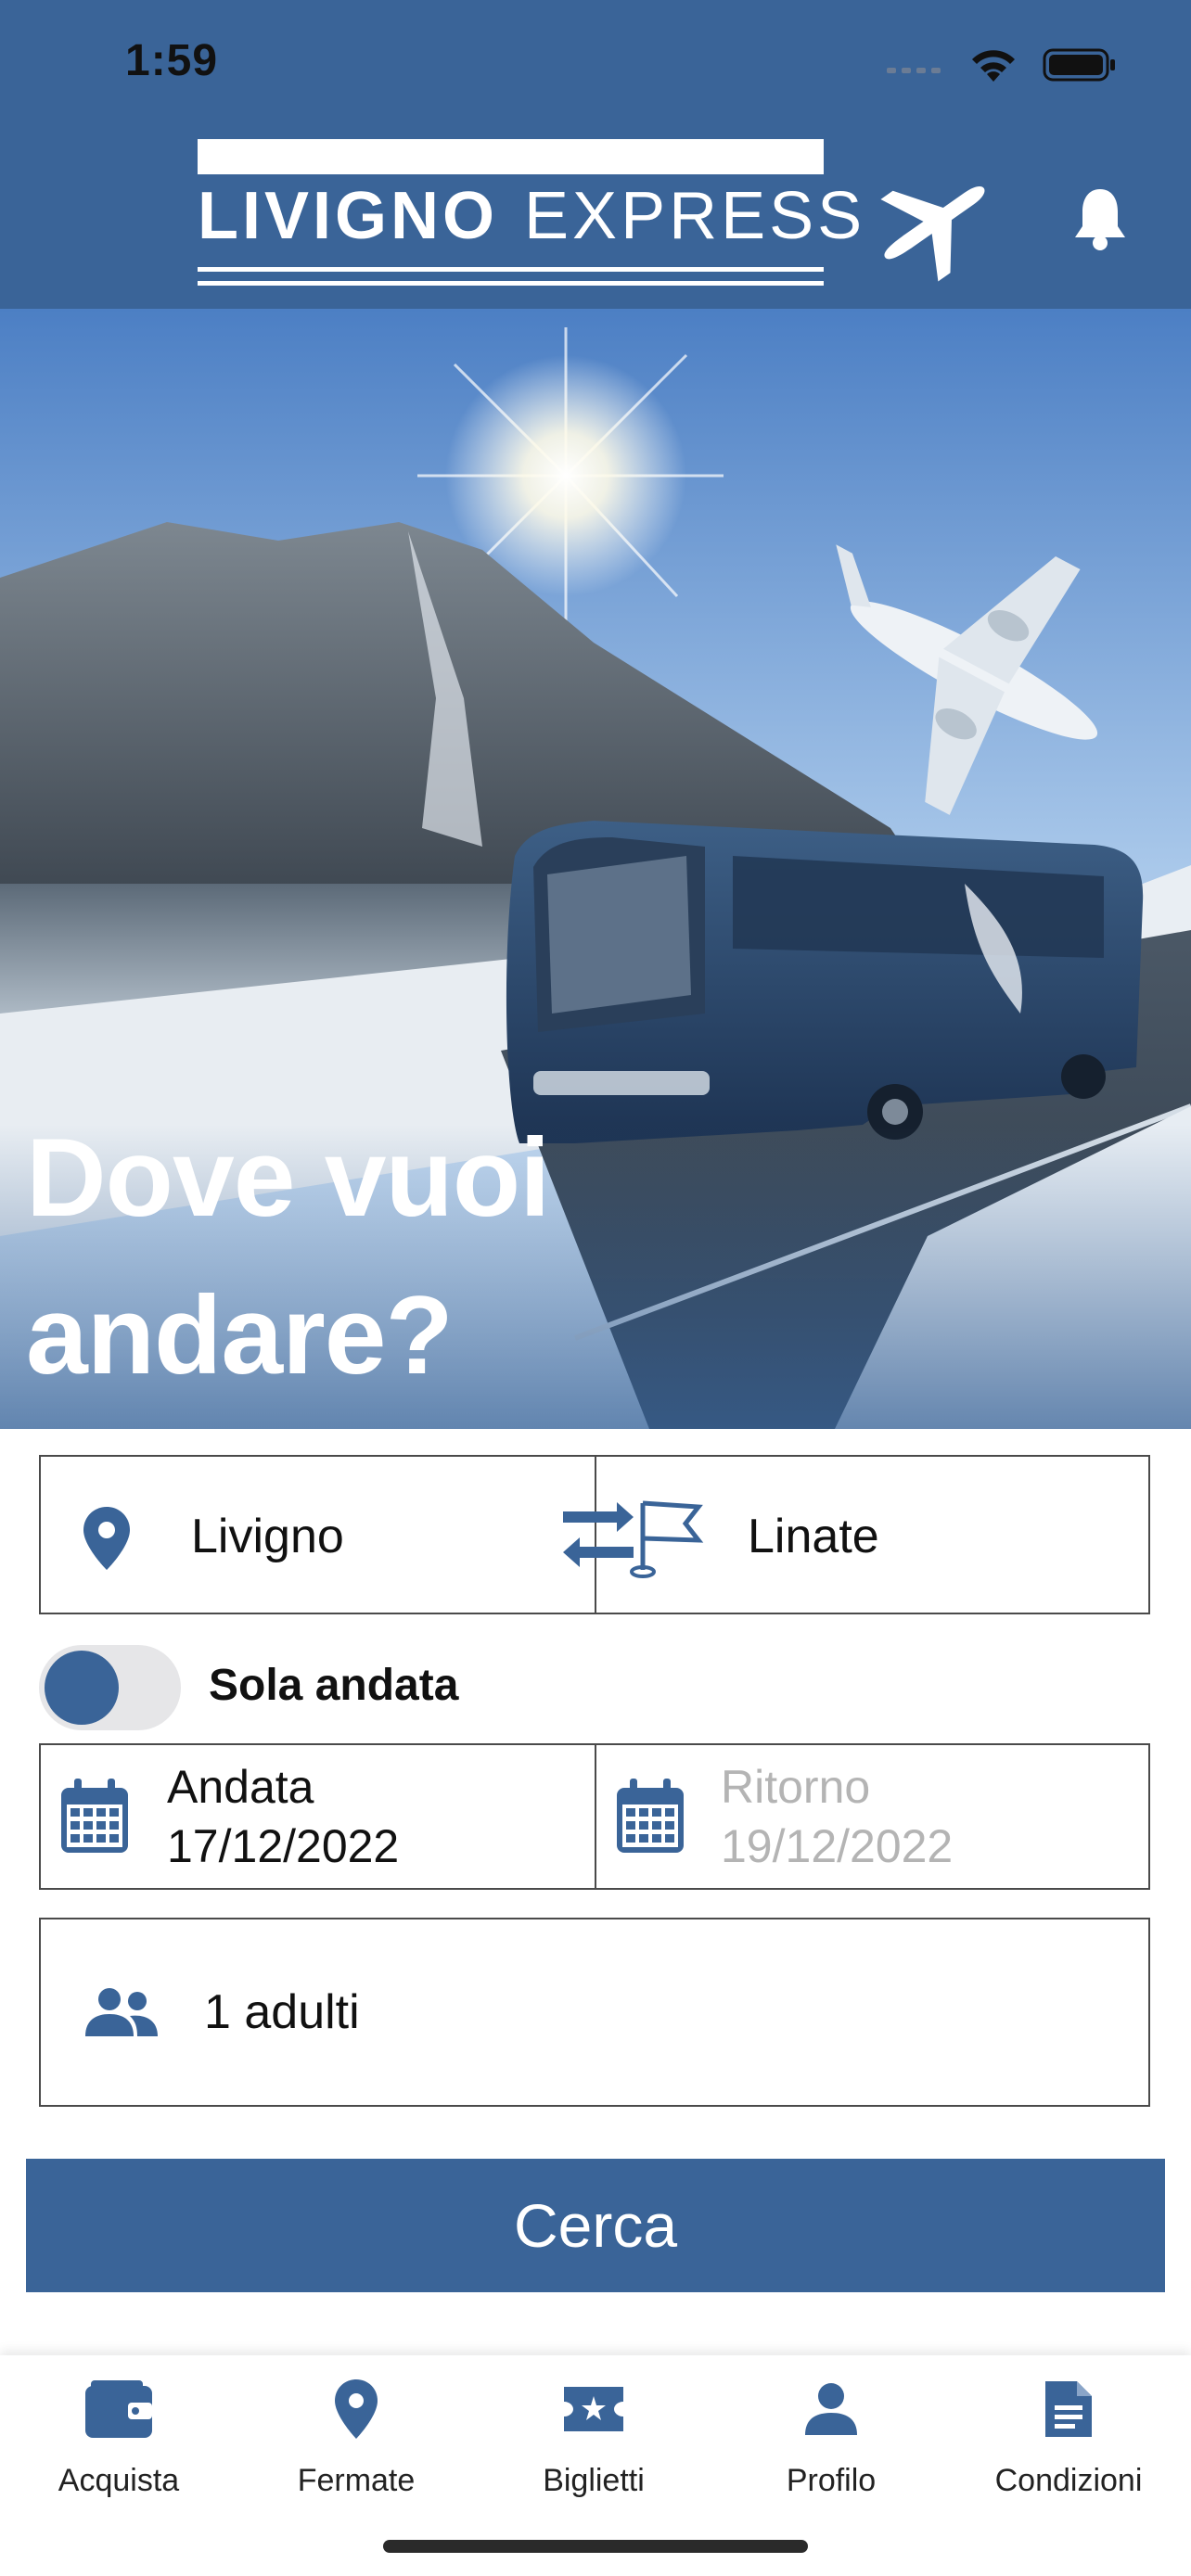  Describe the element at coordinates (121, 2012) in the screenshot. I see `people-icon` at that location.